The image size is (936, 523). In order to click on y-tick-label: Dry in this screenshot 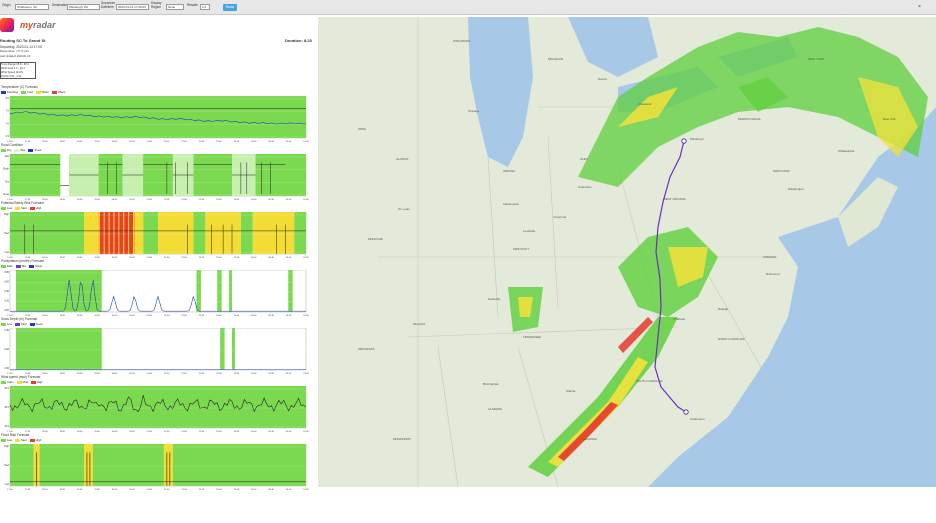, I will do `click(7, 181)`.